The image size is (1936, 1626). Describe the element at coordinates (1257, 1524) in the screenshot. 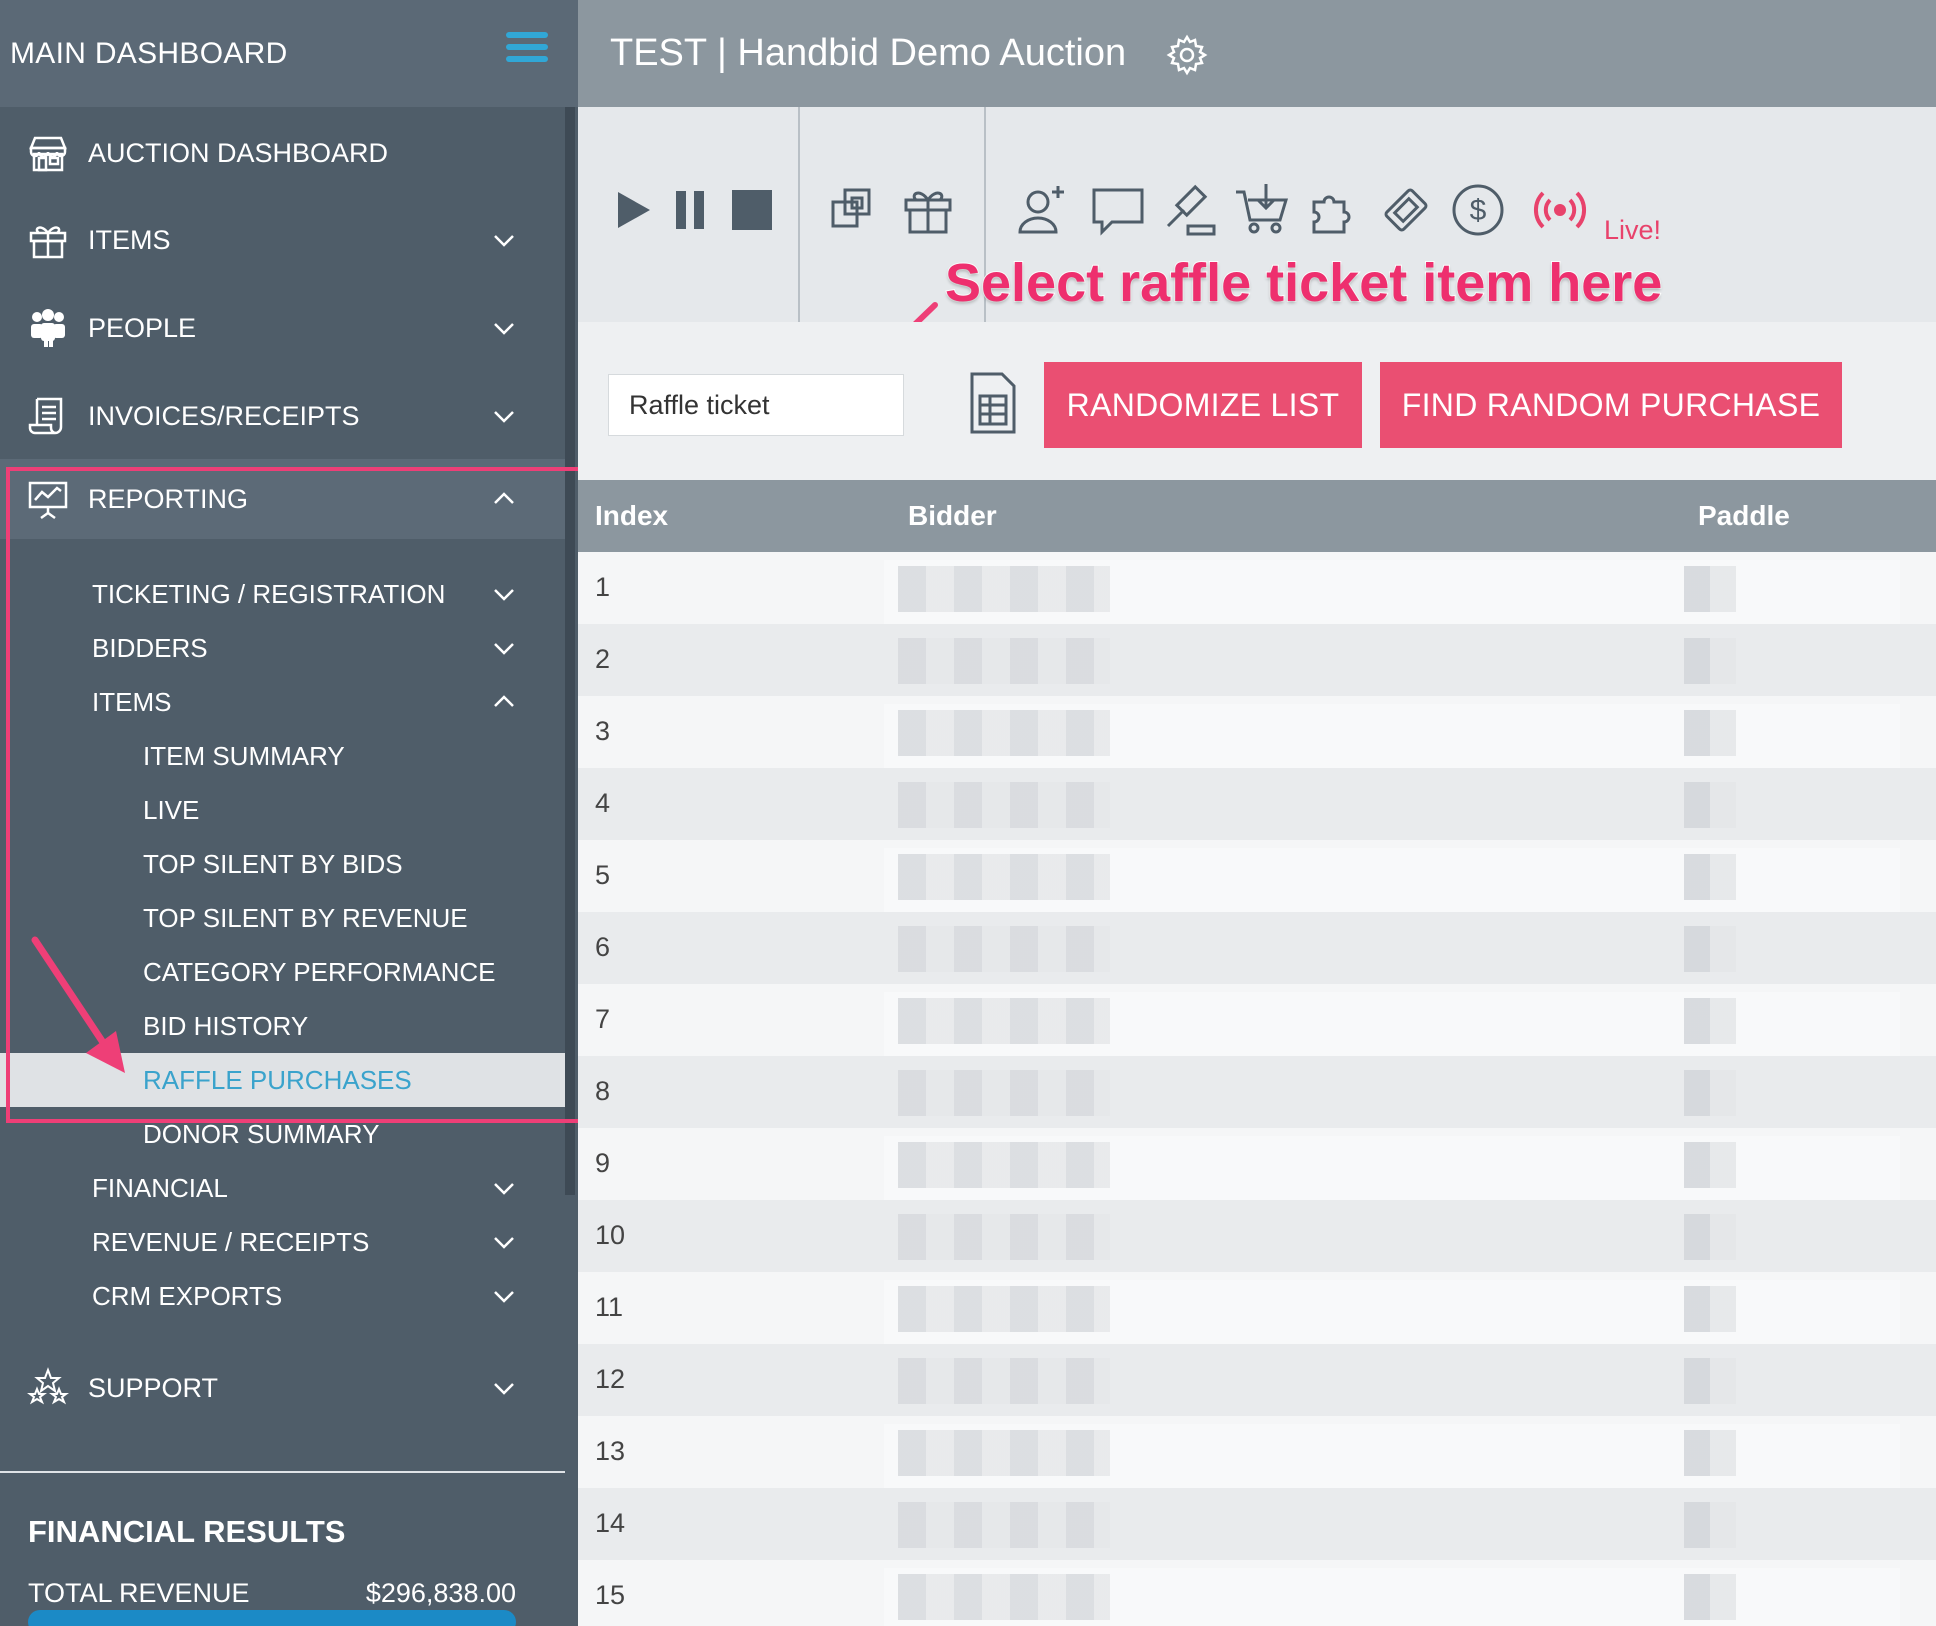

I see `table-row: 14` at that location.